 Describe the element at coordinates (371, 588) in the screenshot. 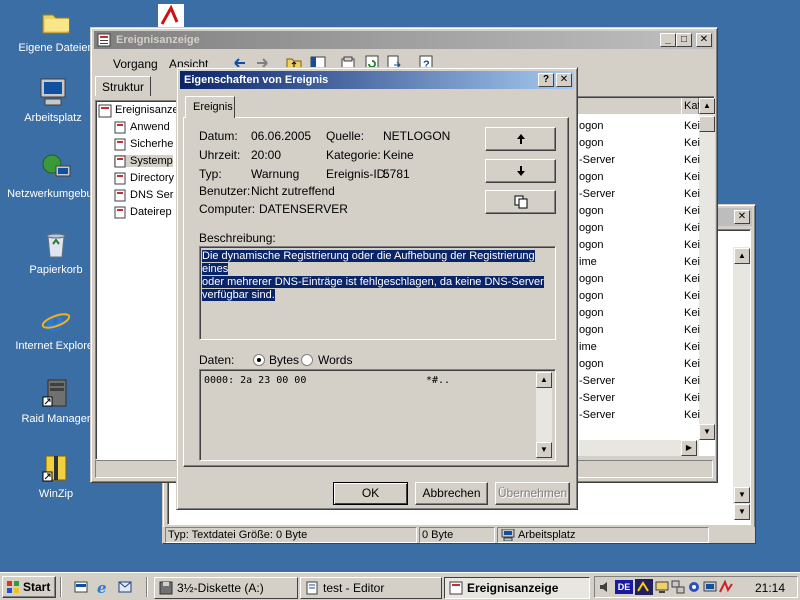

I see `task-editor: test - Editor` at that location.